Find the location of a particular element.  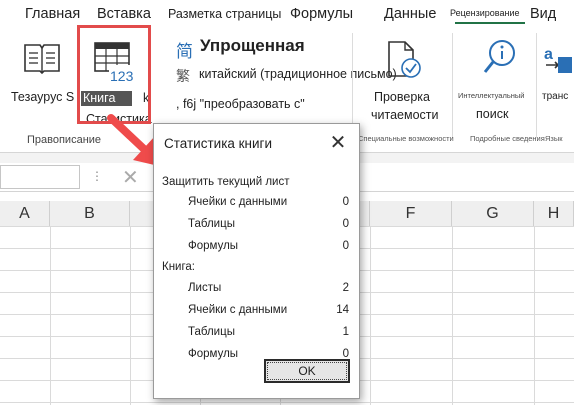

book-tables-value: 1 is located at coordinates (345, 332).